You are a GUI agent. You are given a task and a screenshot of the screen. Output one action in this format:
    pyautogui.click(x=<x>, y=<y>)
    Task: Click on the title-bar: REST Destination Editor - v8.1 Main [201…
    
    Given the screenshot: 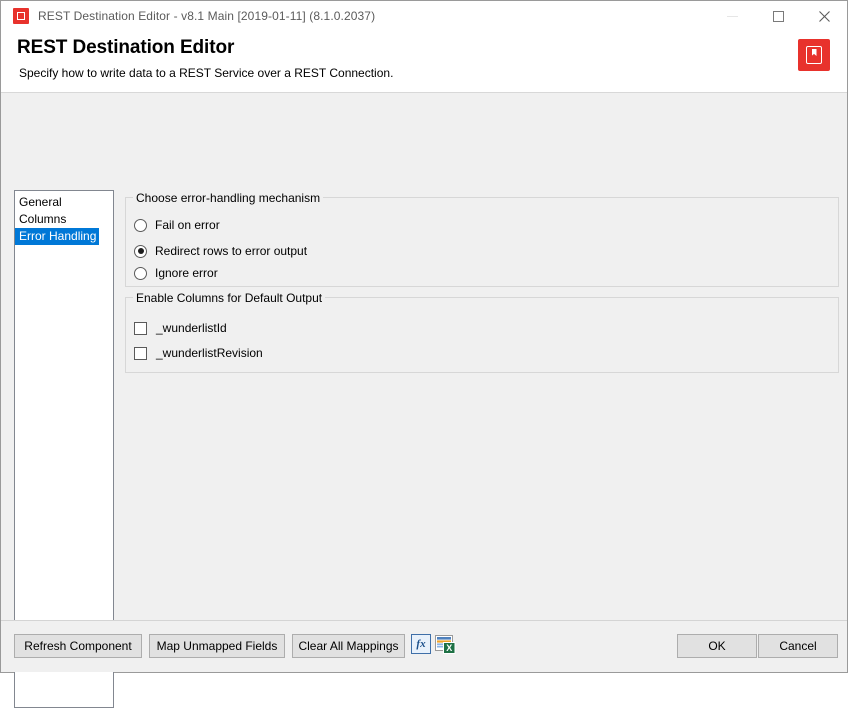 What is the action you would take?
    pyautogui.click(x=424, y=16)
    